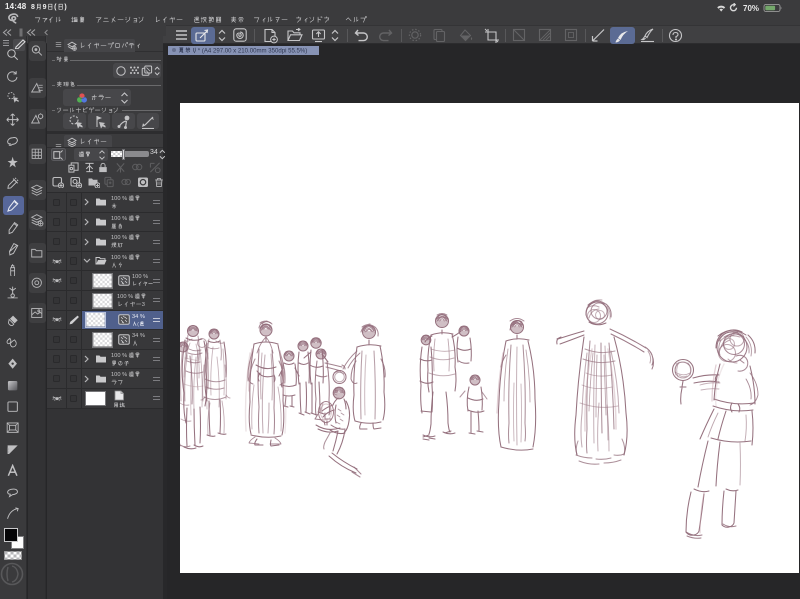 The height and width of the screenshot is (599, 800). What do you see at coordinates (33, 7) in the screenshot?
I see `svg-text: 8` at bounding box center [33, 7].